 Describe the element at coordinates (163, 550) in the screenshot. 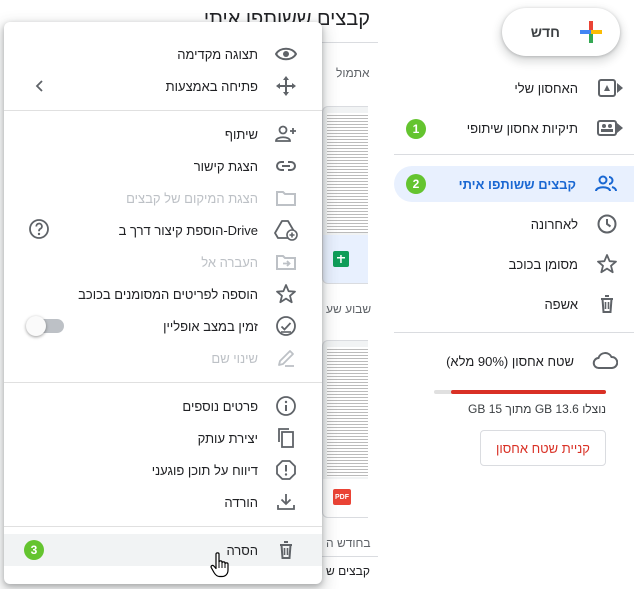

I see `menu-item-remove: הסרה` at that location.